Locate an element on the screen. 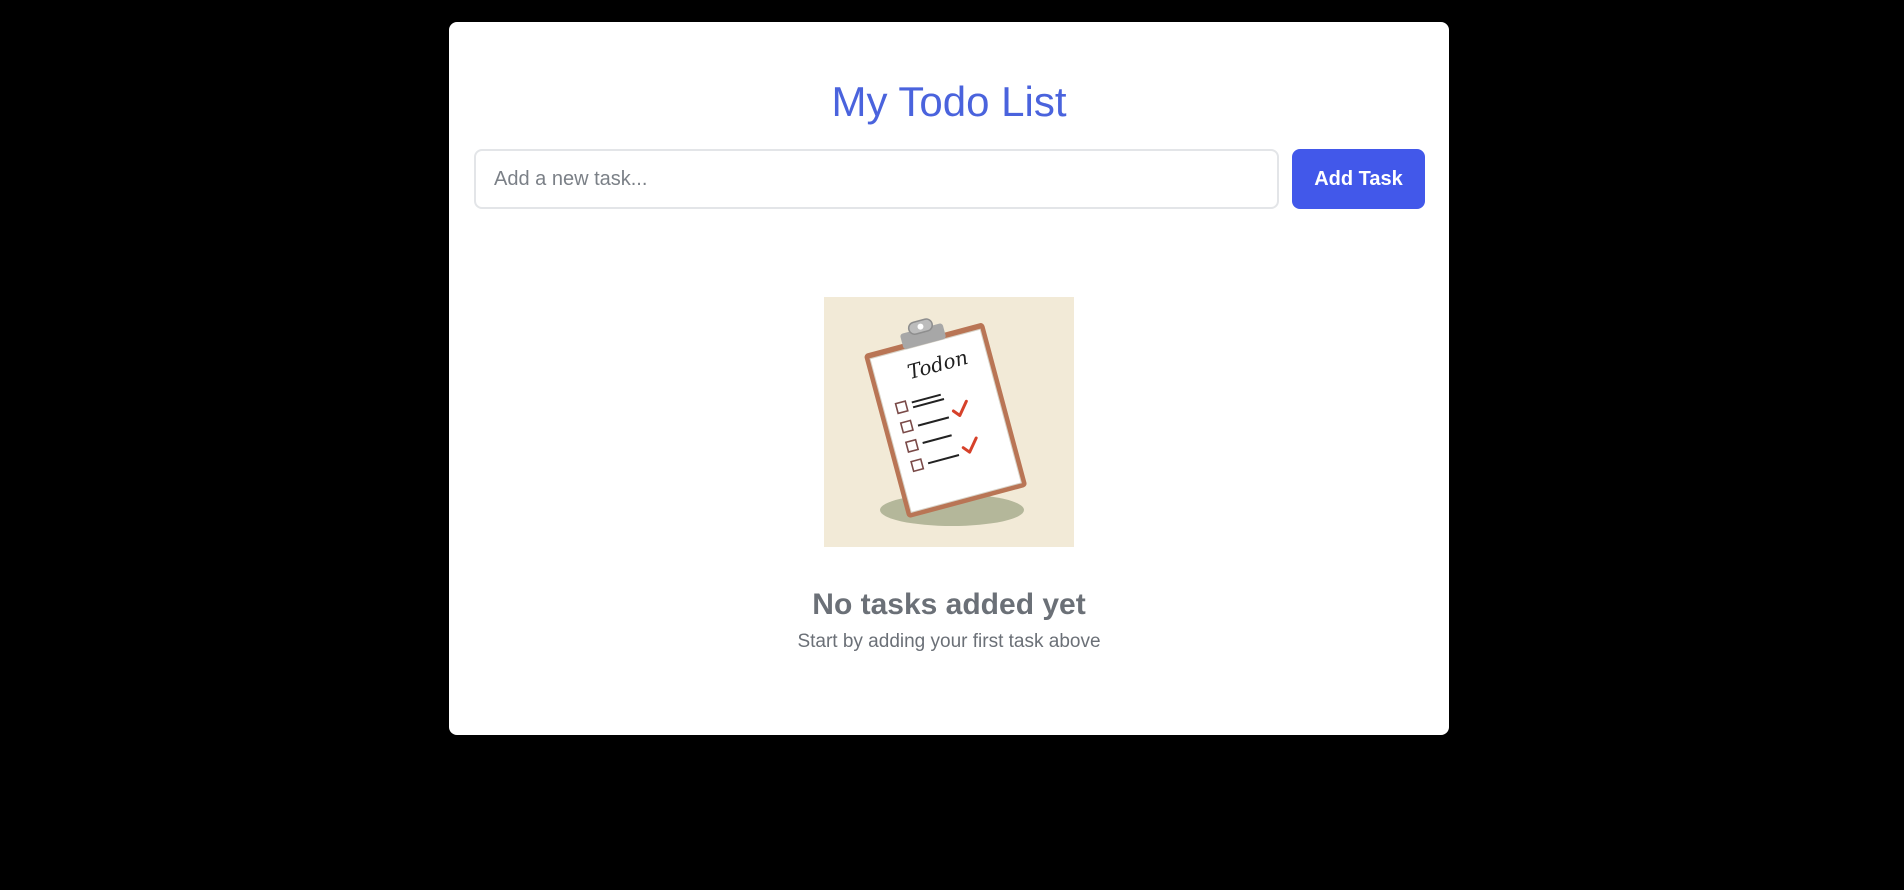 The width and height of the screenshot is (1904, 890). empty-state-subtitle: Start by adding your first task above is located at coordinates (949, 641).